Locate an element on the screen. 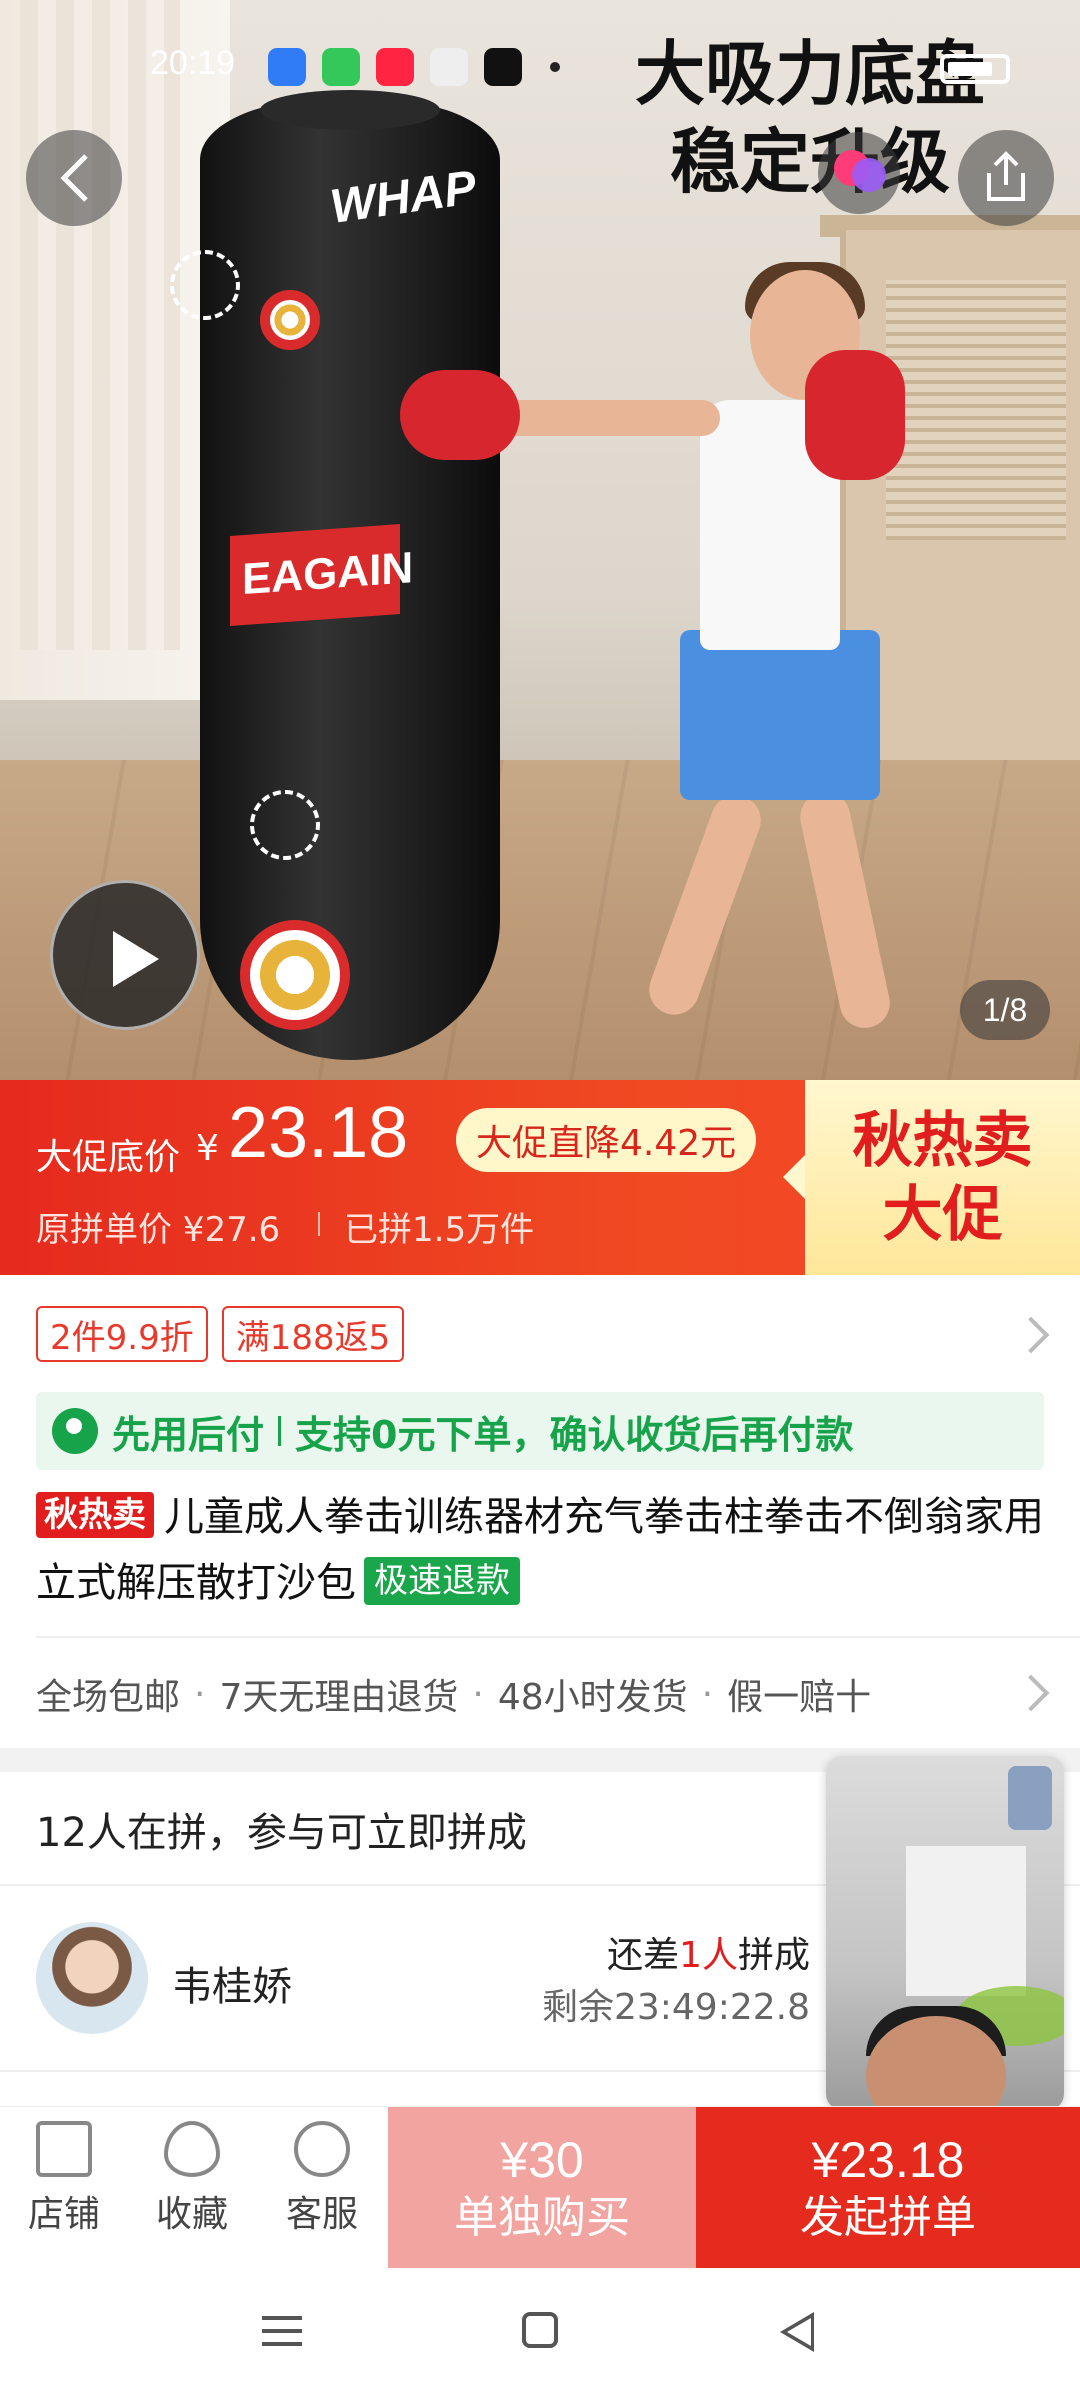 The width and height of the screenshot is (1080, 2400). group-user-name: 韦桂娇 is located at coordinates (232, 1987).